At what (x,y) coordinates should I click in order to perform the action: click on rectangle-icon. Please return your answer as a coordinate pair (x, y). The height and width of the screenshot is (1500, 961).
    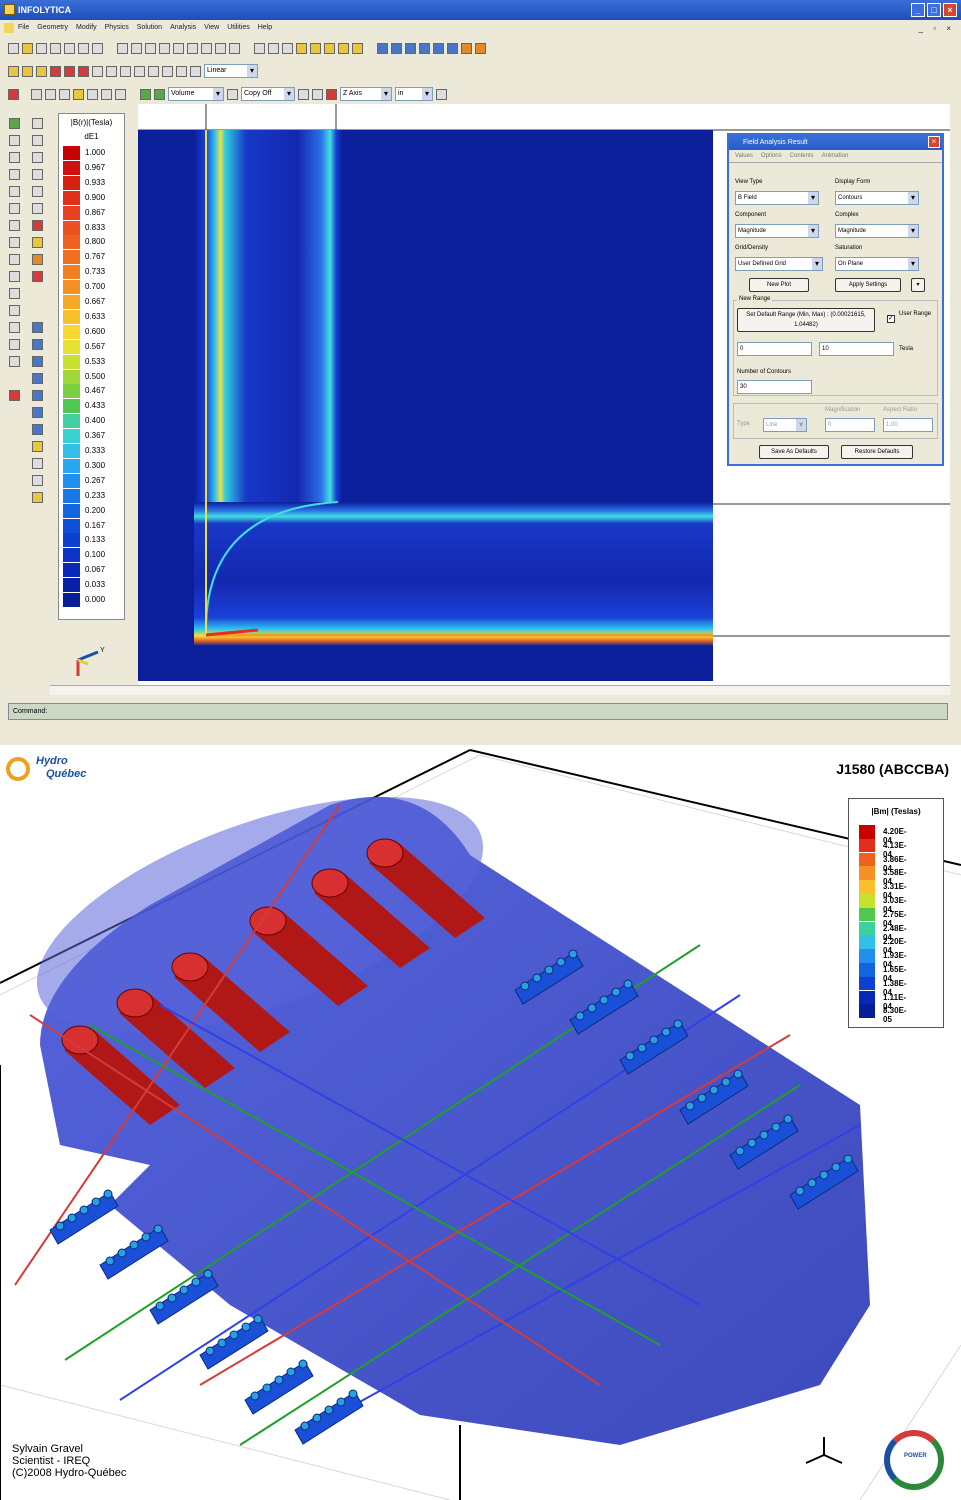
    Looking at the image, I should click on (164, 48).